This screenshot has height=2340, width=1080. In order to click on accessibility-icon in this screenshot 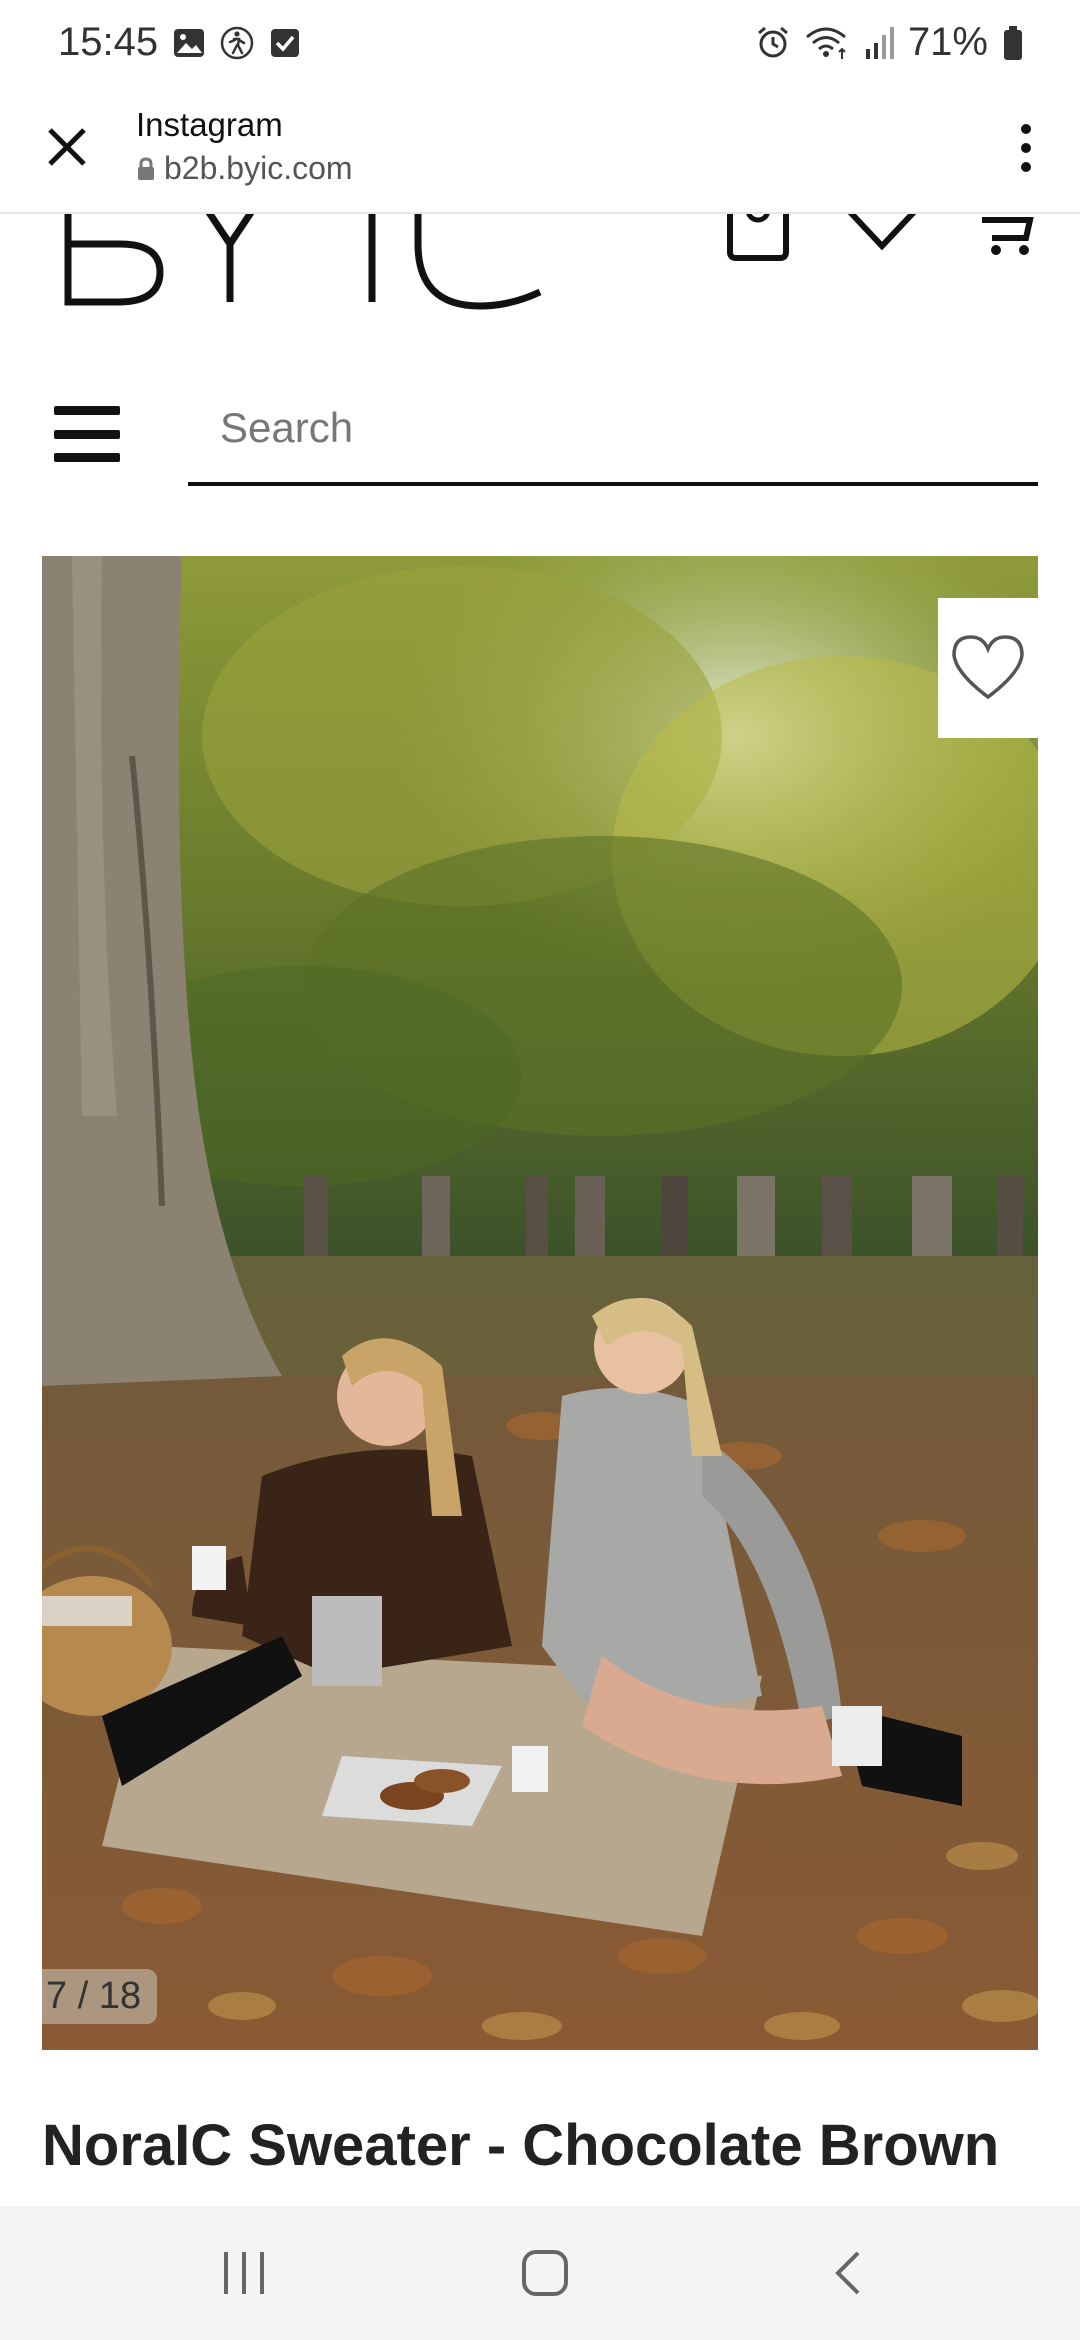, I will do `click(237, 43)`.